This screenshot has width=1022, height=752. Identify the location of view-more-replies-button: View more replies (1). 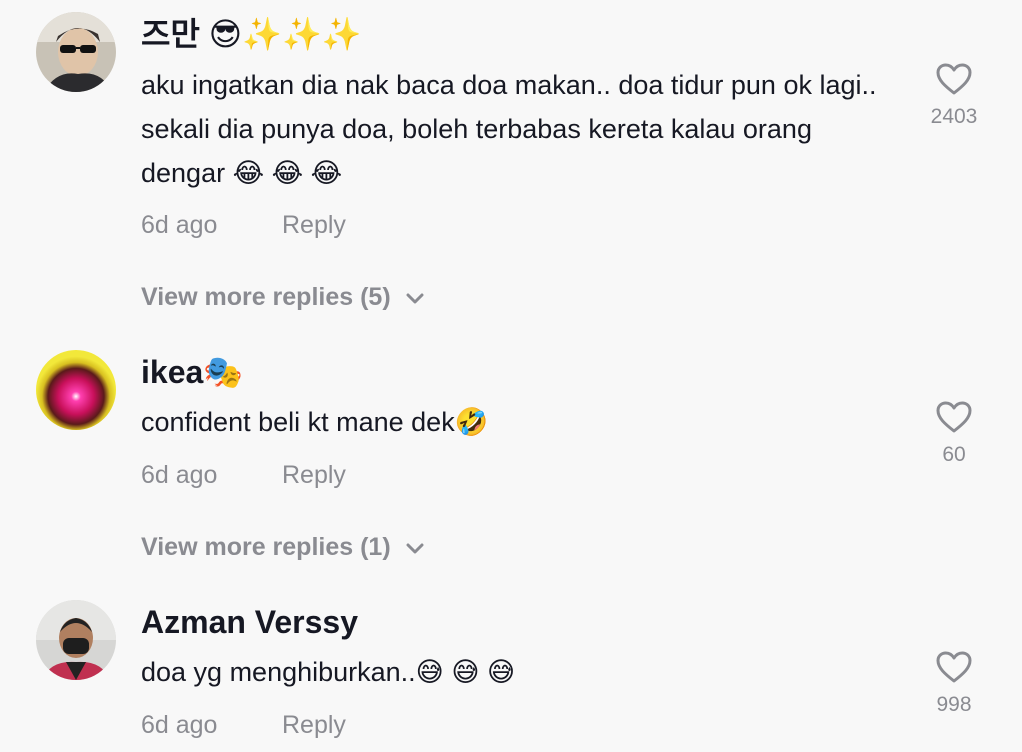
(283, 547).